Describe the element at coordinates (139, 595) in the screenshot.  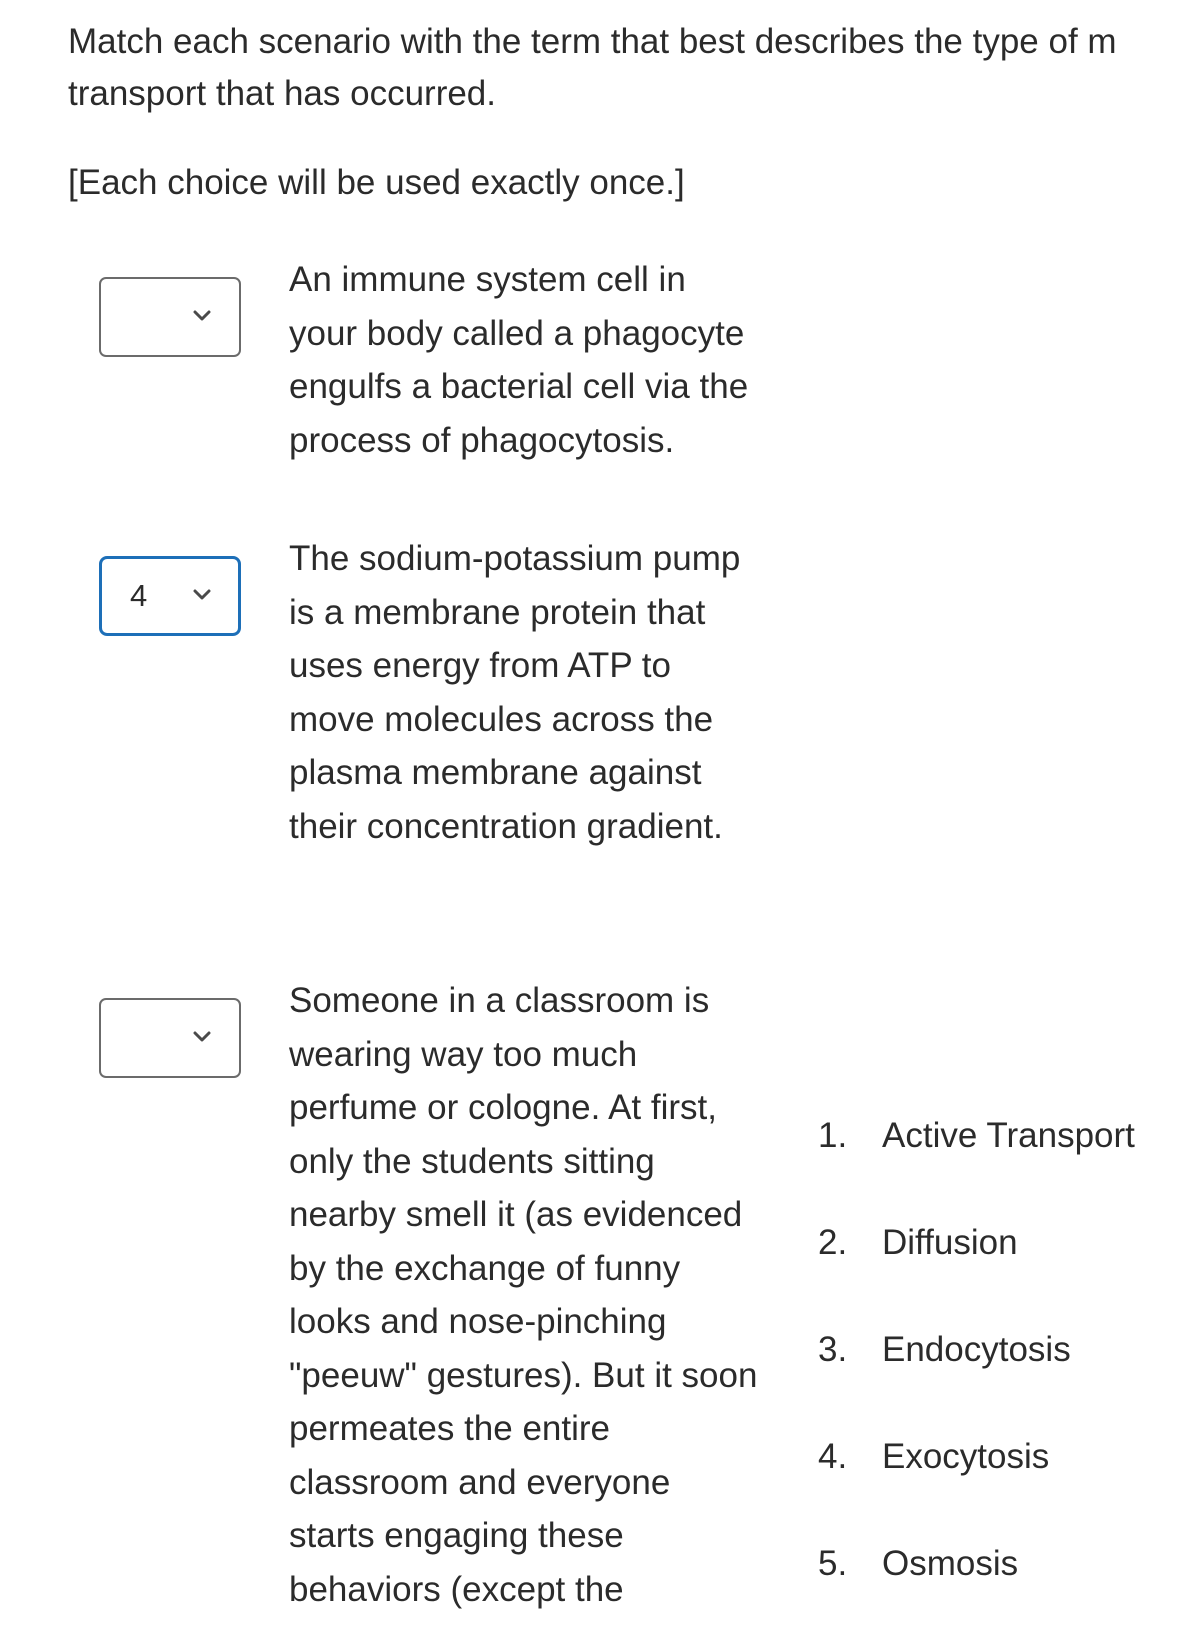
I see `select-value: 4` at that location.